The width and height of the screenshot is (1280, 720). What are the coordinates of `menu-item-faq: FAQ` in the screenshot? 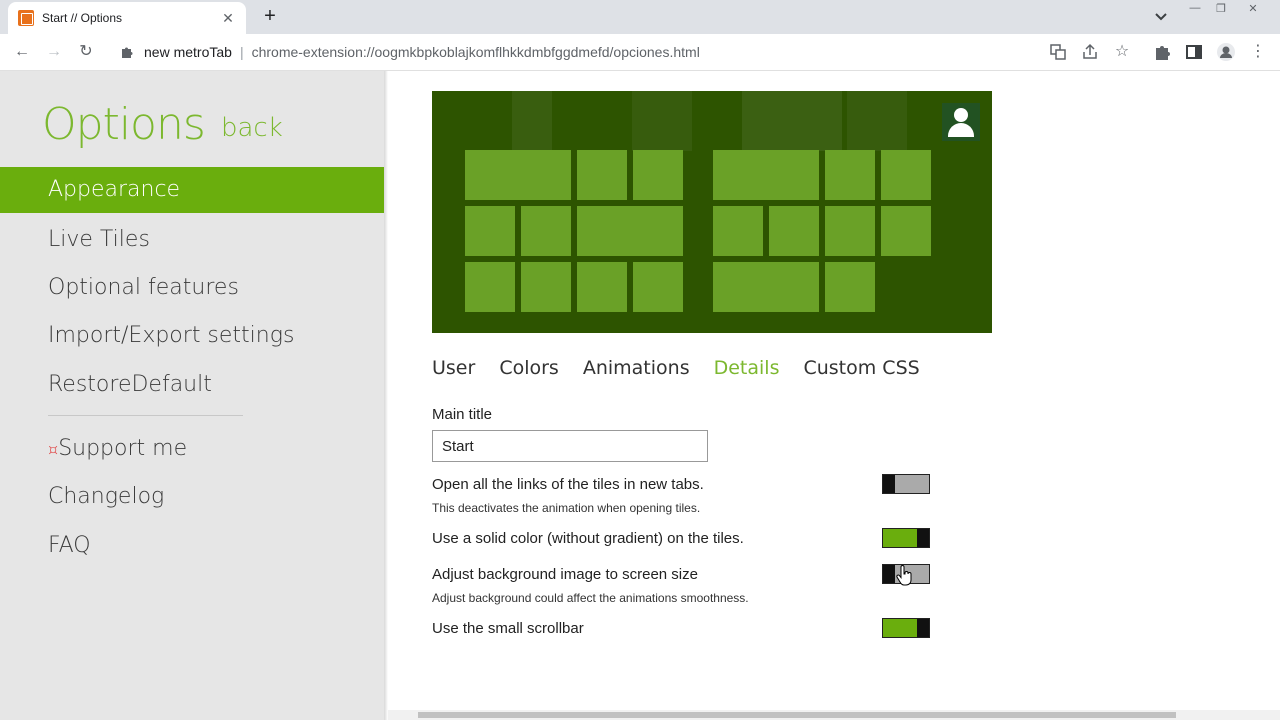 It's located at (192, 546).